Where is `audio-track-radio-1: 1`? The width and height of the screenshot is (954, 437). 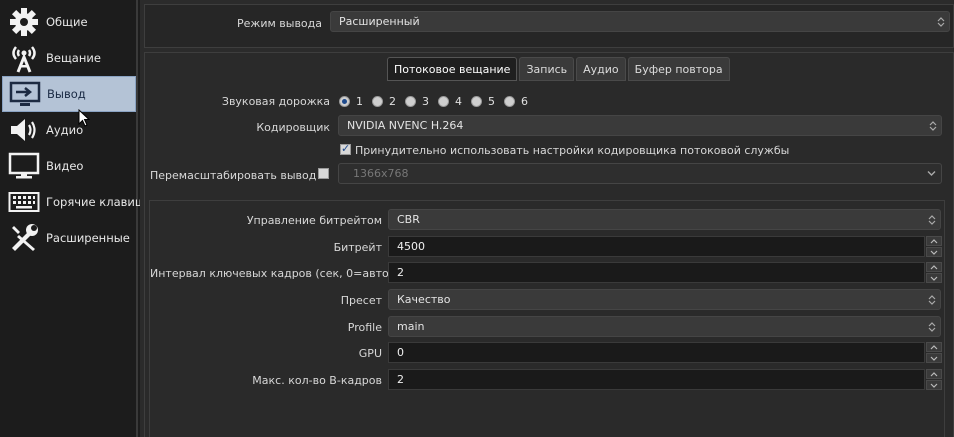 audio-track-radio-1: 1 is located at coordinates (351, 101).